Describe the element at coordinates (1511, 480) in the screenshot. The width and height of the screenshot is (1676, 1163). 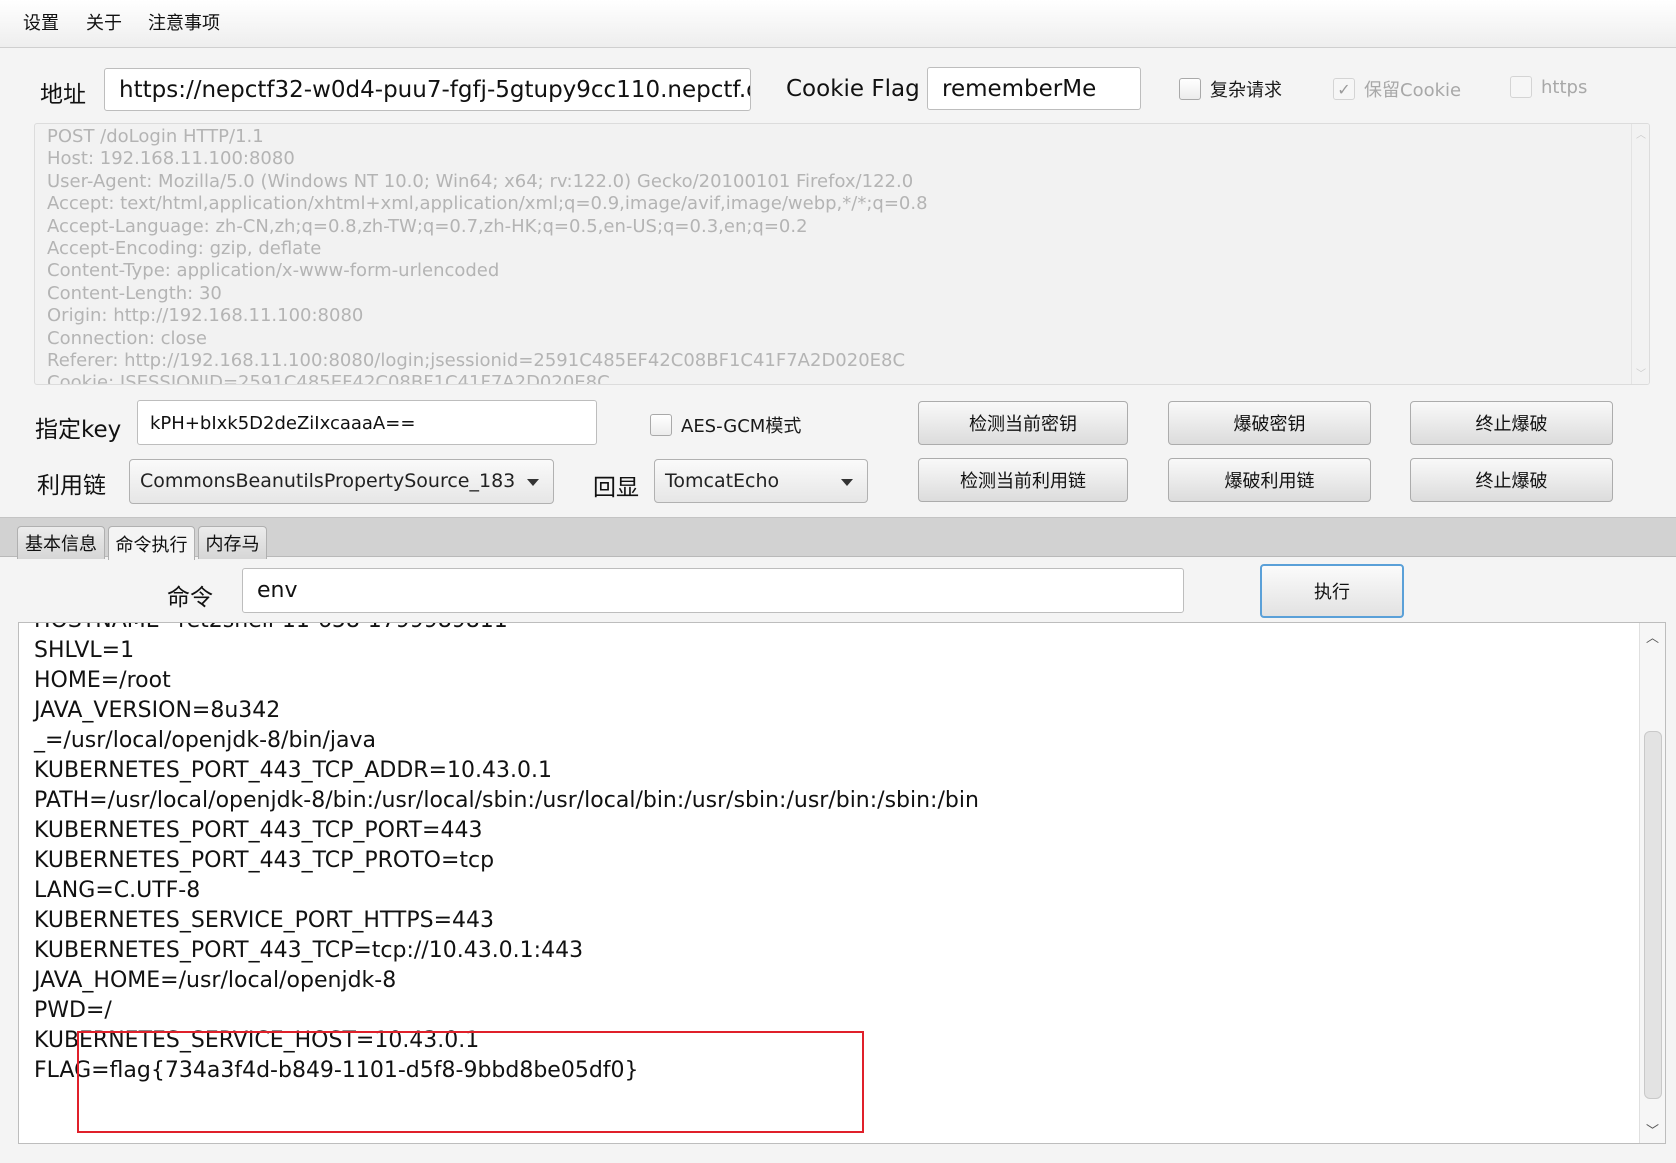
I see `stop-chain-brute-button: 终止爆破` at that location.